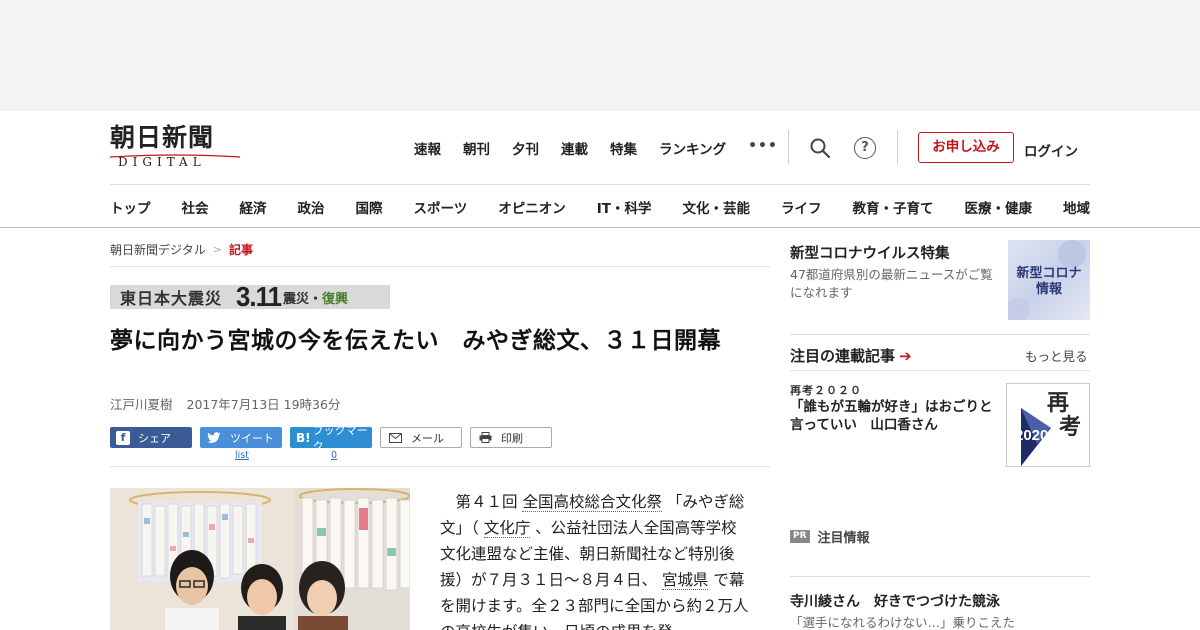 The width and height of the screenshot is (1200, 630). What do you see at coordinates (162, 137) in the screenshot?
I see `logo-kanji: 朝日新聞` at bounding box center [162, 137].